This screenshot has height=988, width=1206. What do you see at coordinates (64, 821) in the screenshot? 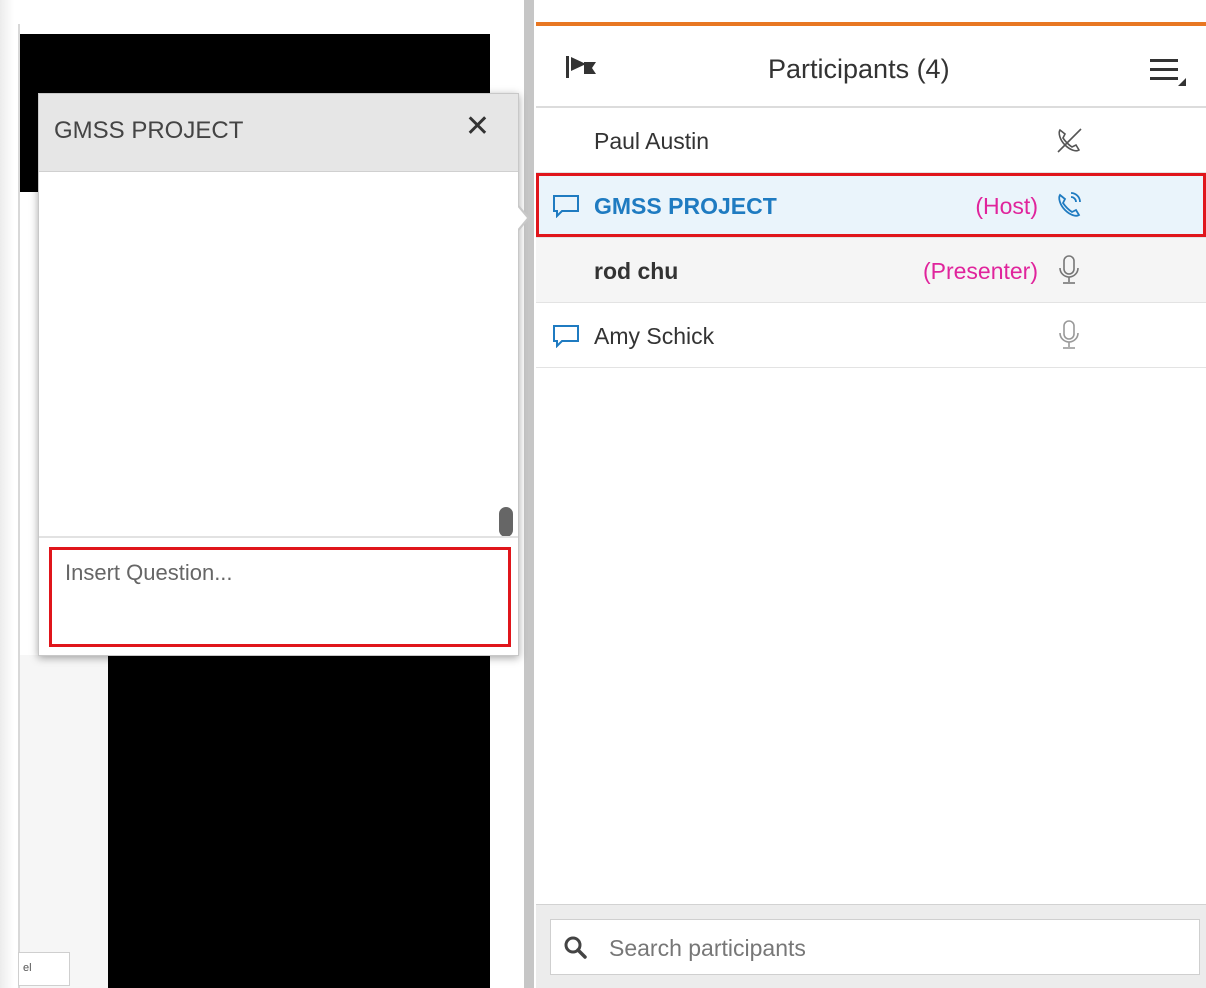
I see `shared-content-strip` at bounding box center [64, 821].